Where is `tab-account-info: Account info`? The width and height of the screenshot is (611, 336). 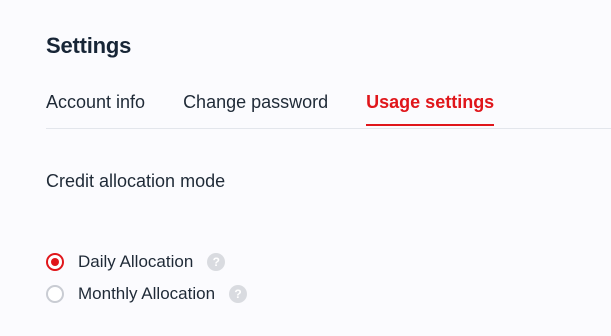 tab-account-info: Account info is located at coordinates (95, 107).